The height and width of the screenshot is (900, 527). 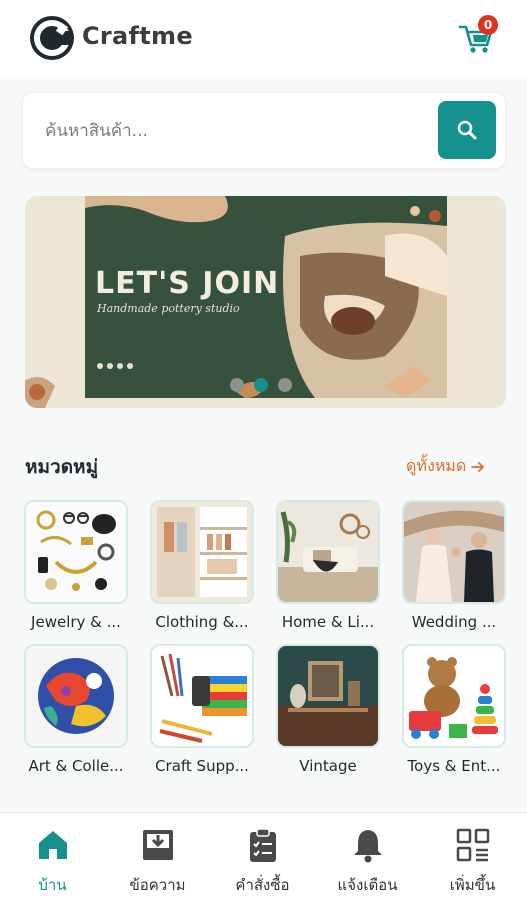 What do you see at coordinates (367, 885) in the screenshot?
I see `nav-label: แจ้งเตือน` at bounding box center [367, 885].